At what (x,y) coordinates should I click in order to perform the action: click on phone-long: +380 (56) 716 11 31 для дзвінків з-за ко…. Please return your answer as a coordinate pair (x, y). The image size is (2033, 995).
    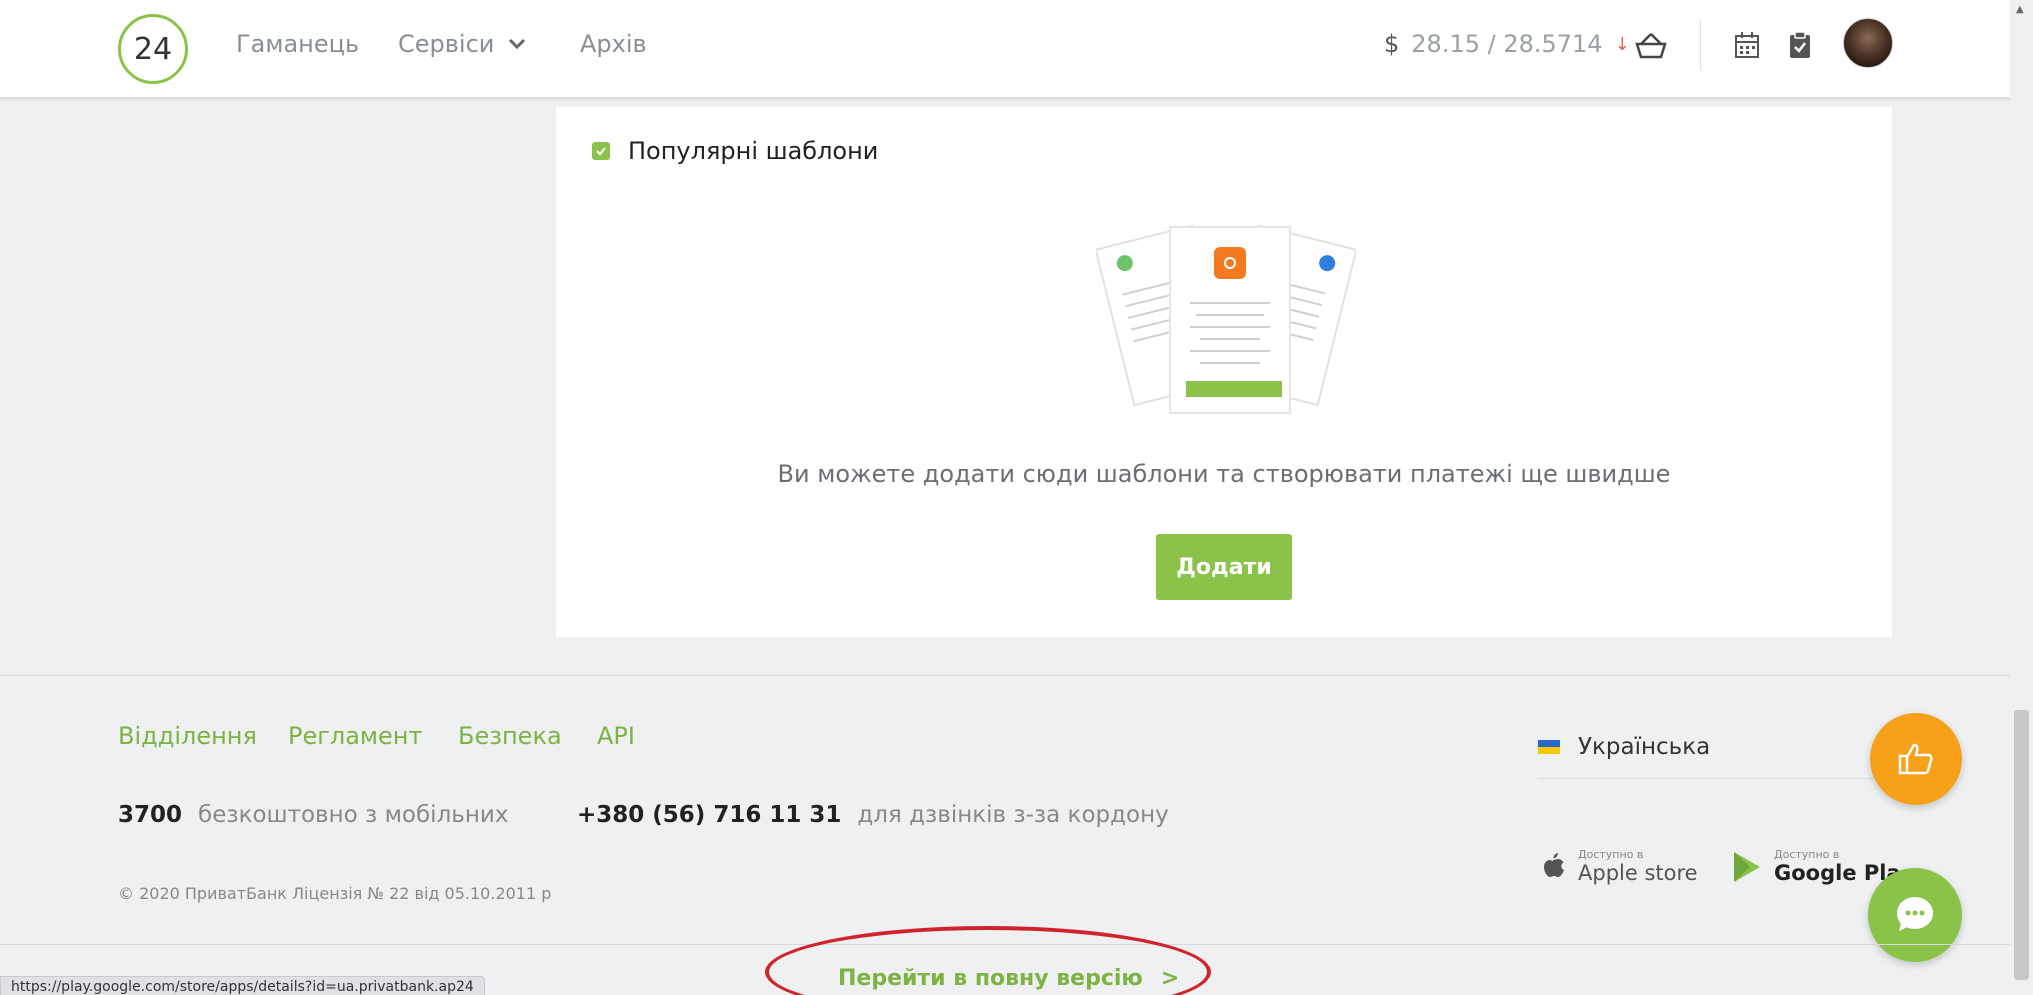
    Looking at the image, I should click on (873, 815).